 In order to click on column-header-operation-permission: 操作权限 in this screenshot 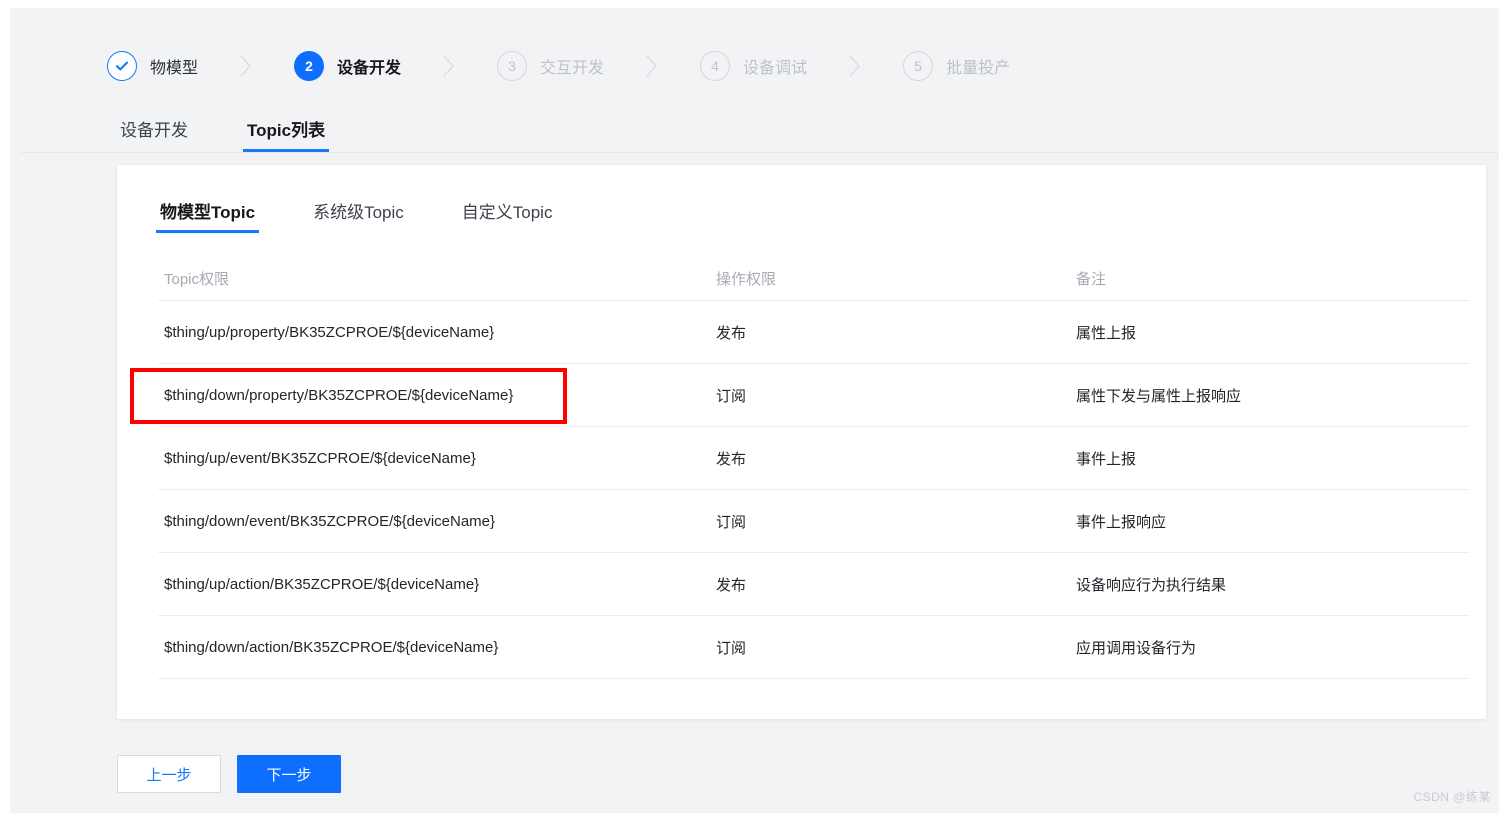, I will do `click(746, 279)`.